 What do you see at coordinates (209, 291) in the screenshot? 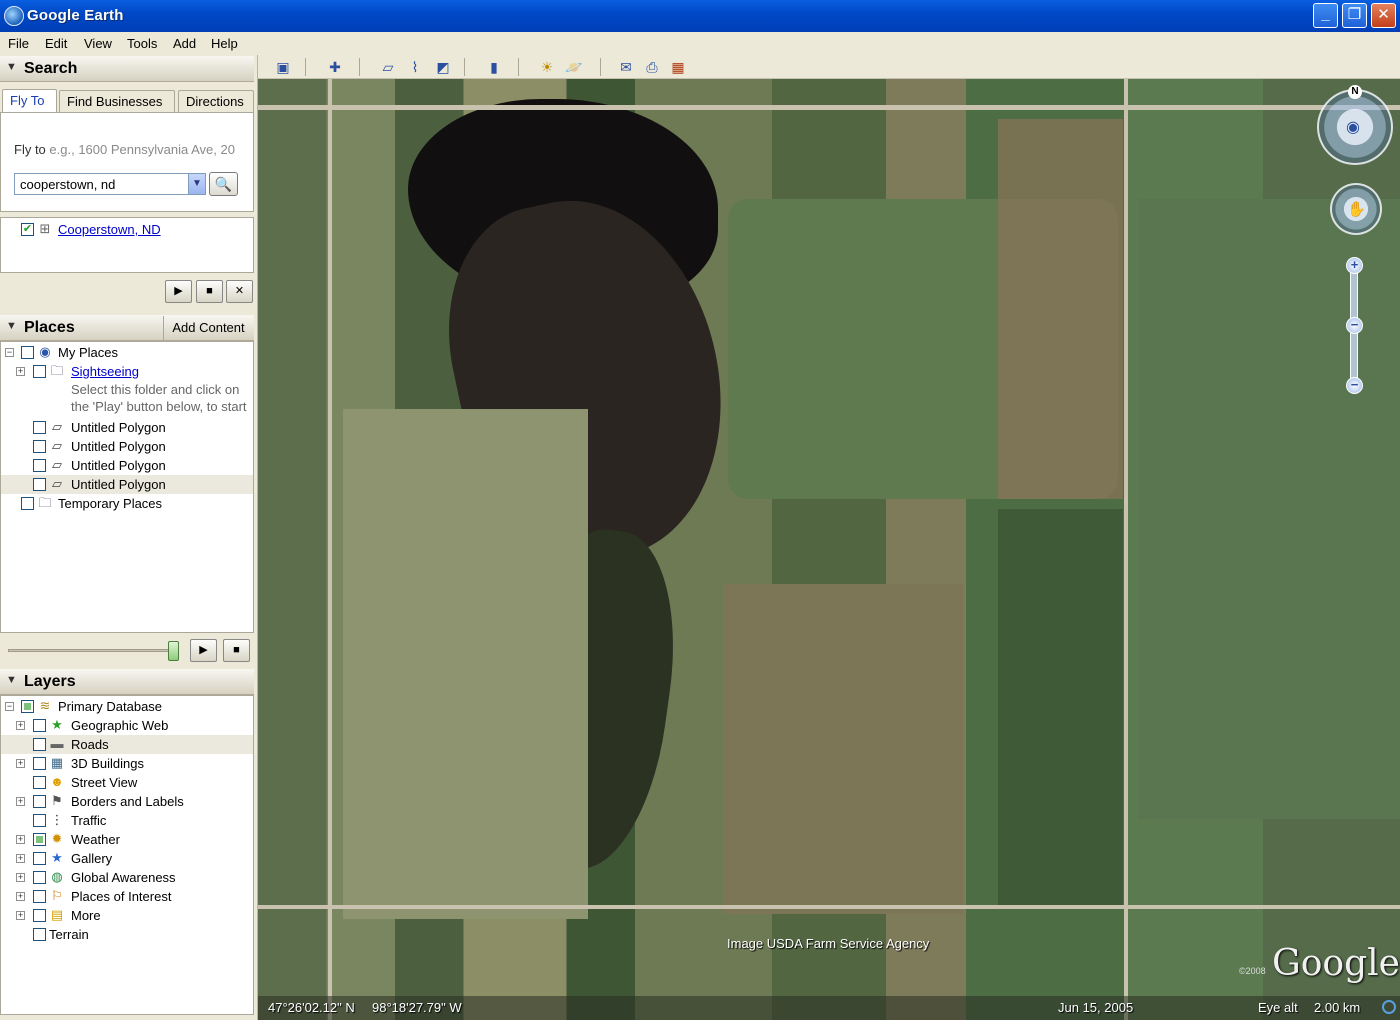
I see `stop-button: ■` at bounding box center [209, 291].